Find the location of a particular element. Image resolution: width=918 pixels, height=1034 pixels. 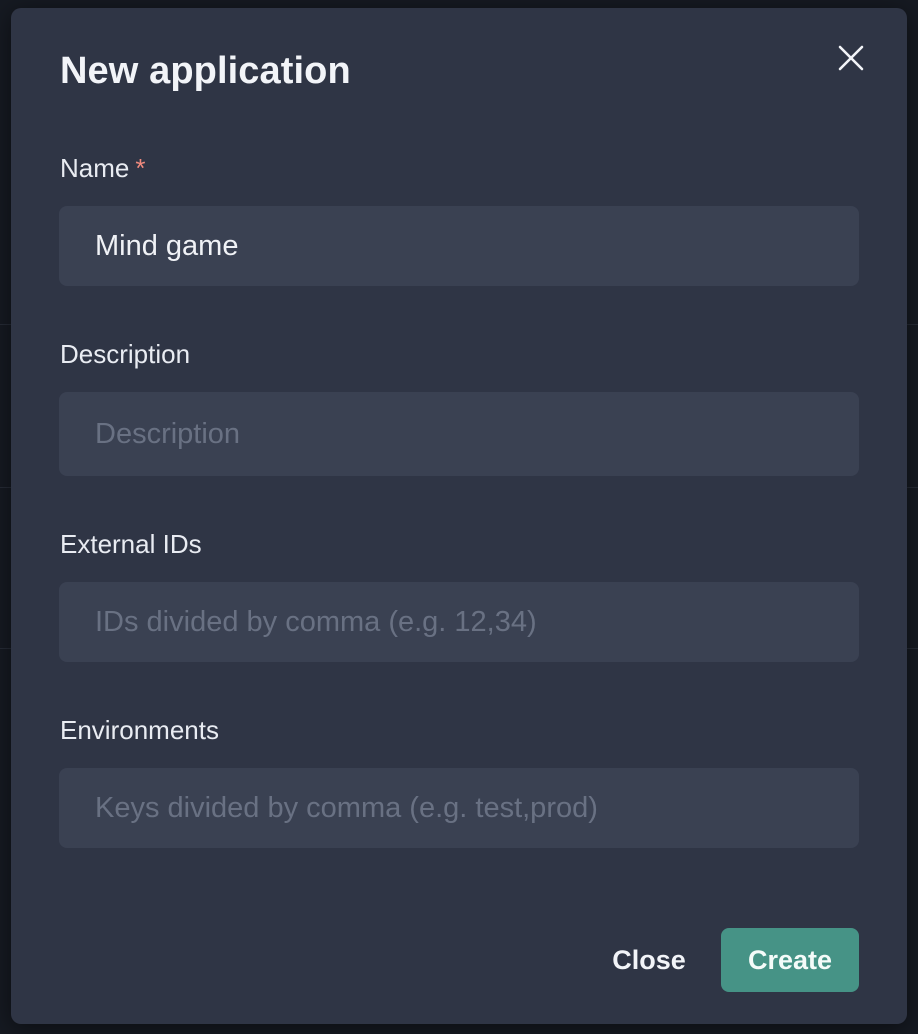

required-indicator: * is located at coordinates (140, 168).